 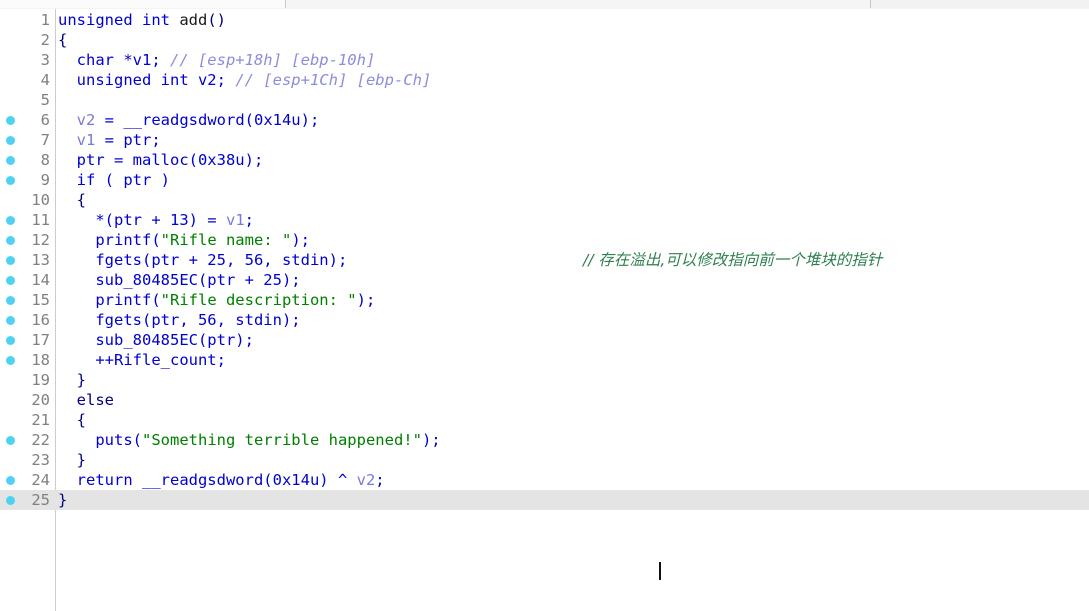 What do you see at coordinates (544, 480) in the screenshot?
I see `code-line: 24 return __readgsdword(0x14u) ^ v2;` at bounding box center [544, 480].